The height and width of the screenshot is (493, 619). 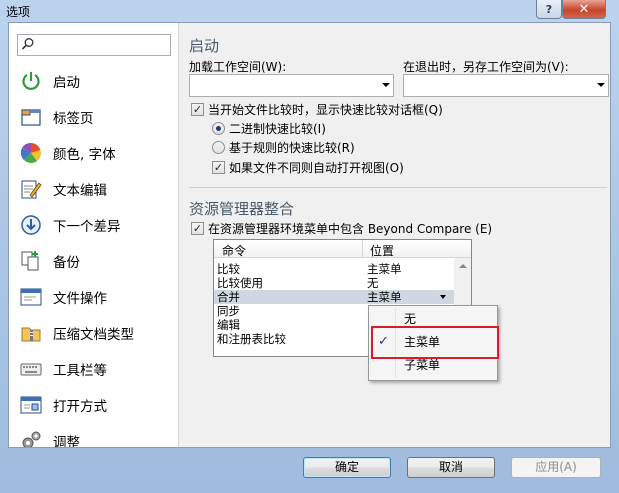 What do you see at coordinates (31, 117) in the screenshot?
I see `tabs-icon` at bounding box center [31, 117].